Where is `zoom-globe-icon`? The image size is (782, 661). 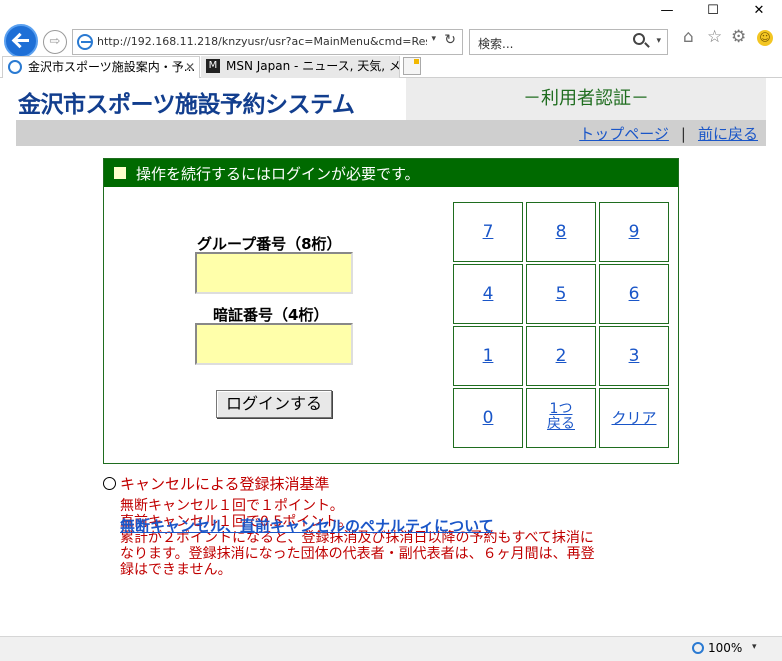 zoom-globe-icon is located at coordinates (698, 648).